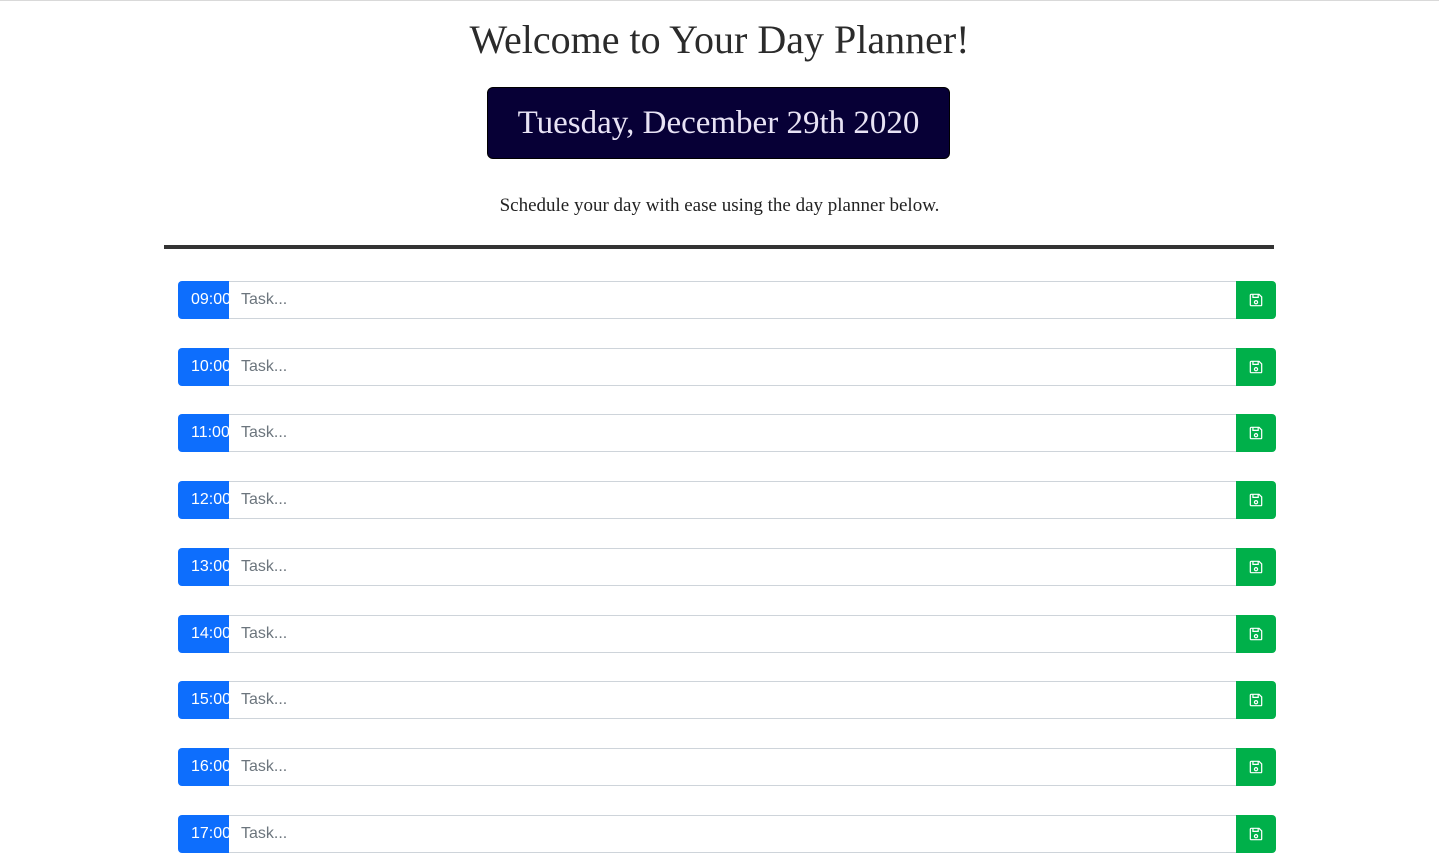  What do you see at coordinates (719, 0) in the screenshot?
I see `top-border` at bounding box center [719, 0].